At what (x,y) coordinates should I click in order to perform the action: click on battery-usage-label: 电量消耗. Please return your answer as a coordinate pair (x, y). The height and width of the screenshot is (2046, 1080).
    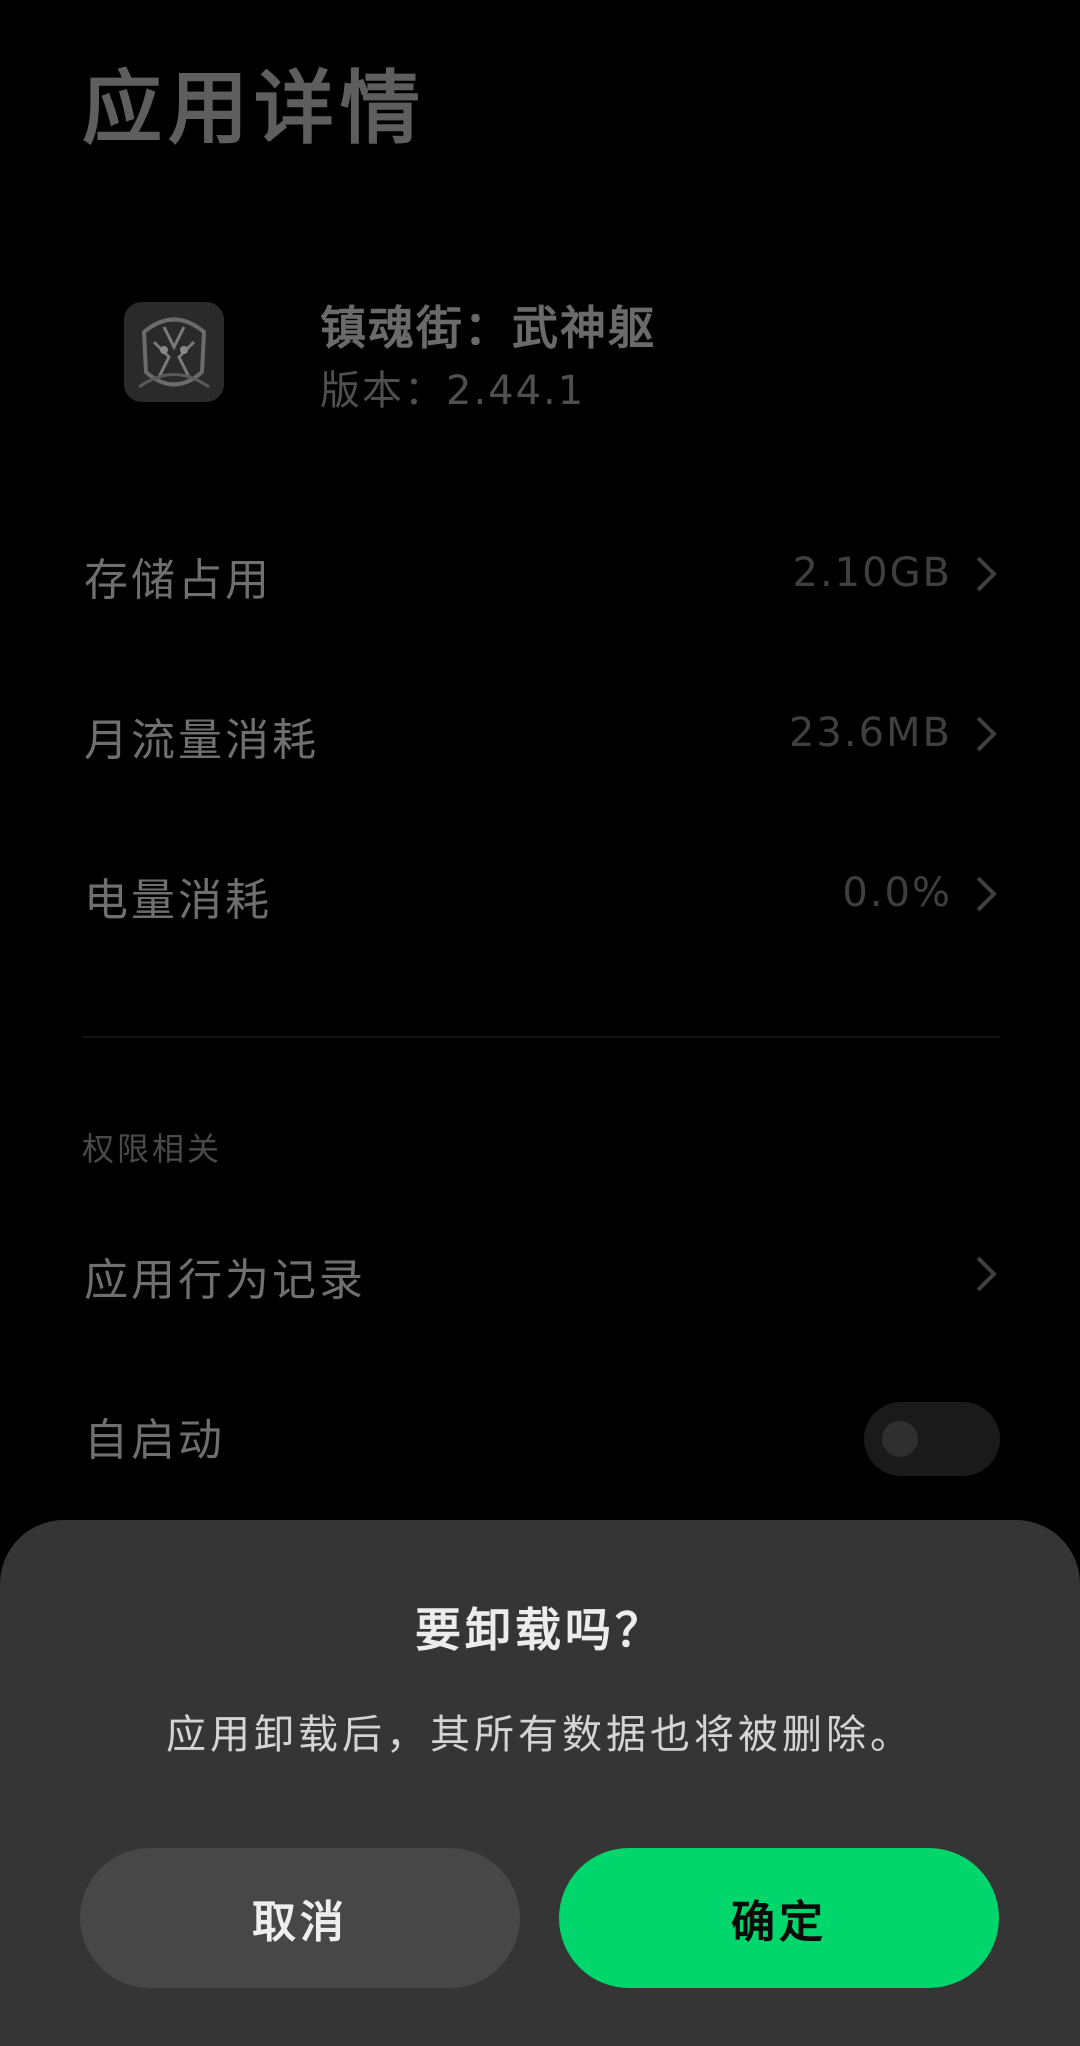
    Looking at the image, I should click on (178, 900).